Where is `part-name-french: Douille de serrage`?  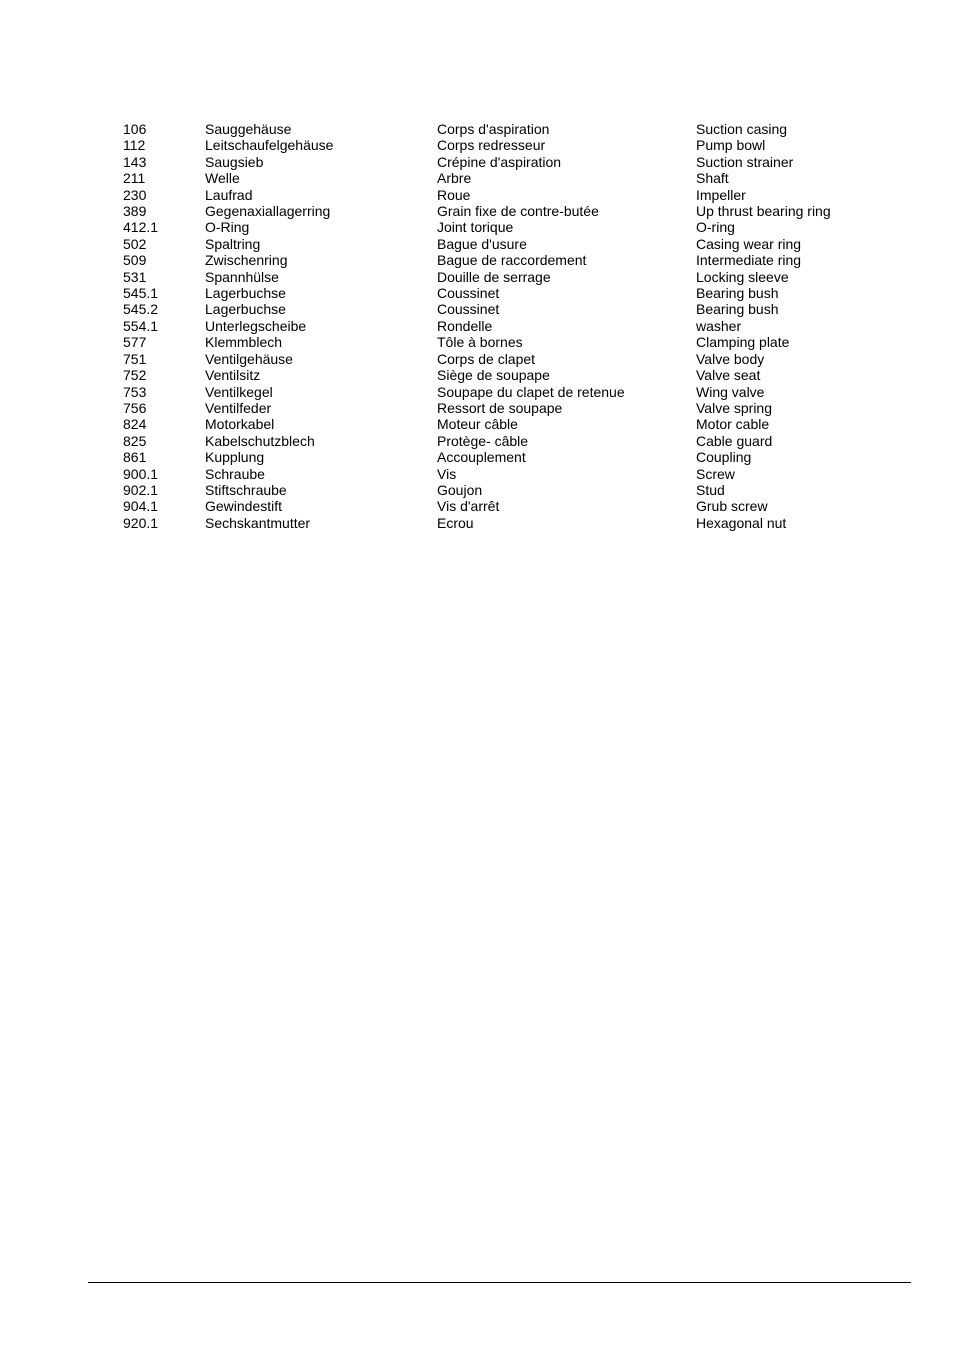 part-name-french: Douille de serrage is located at coordinates (494, 276).